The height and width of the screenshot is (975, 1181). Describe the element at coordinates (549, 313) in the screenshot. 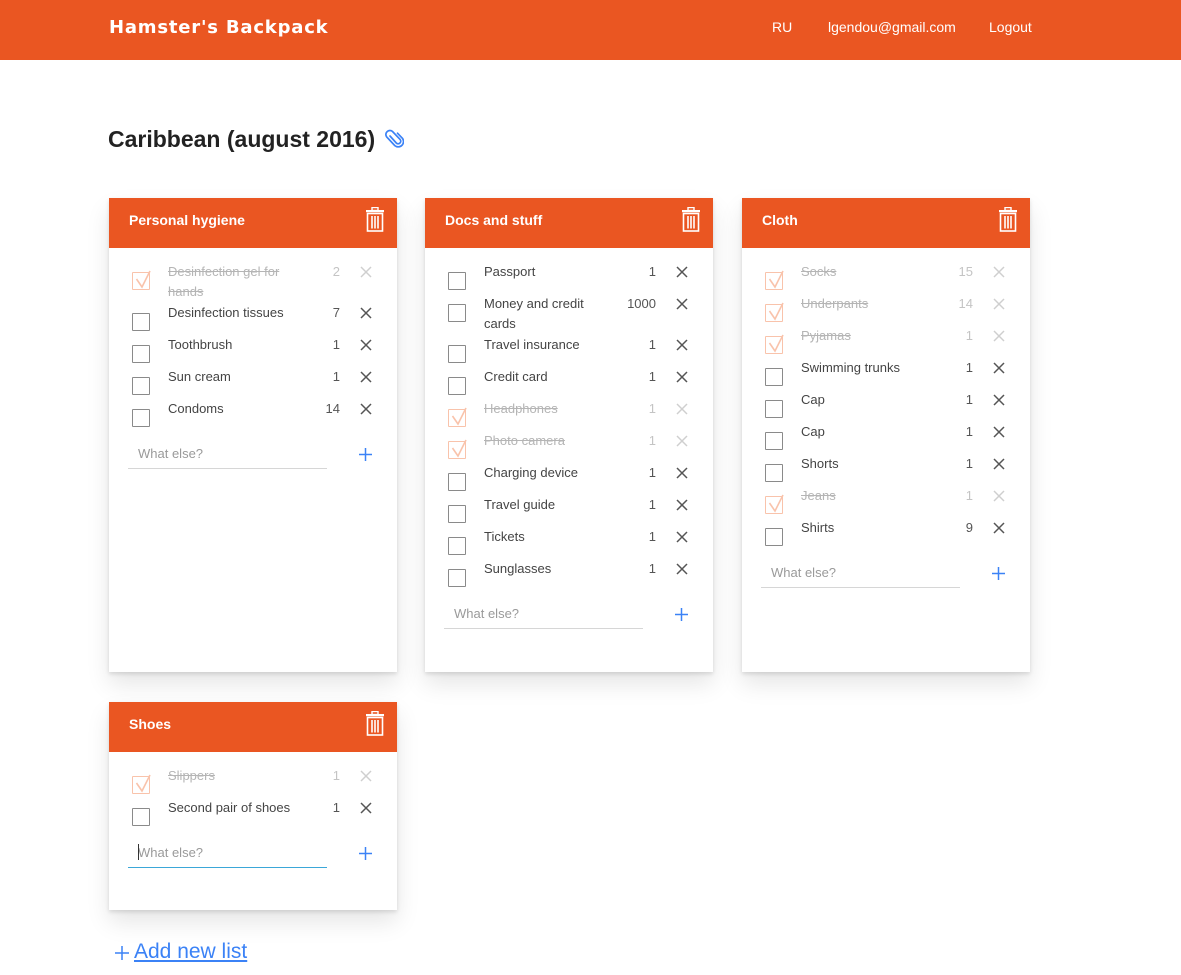

I see `item-name: Money and credit cards` at that location.